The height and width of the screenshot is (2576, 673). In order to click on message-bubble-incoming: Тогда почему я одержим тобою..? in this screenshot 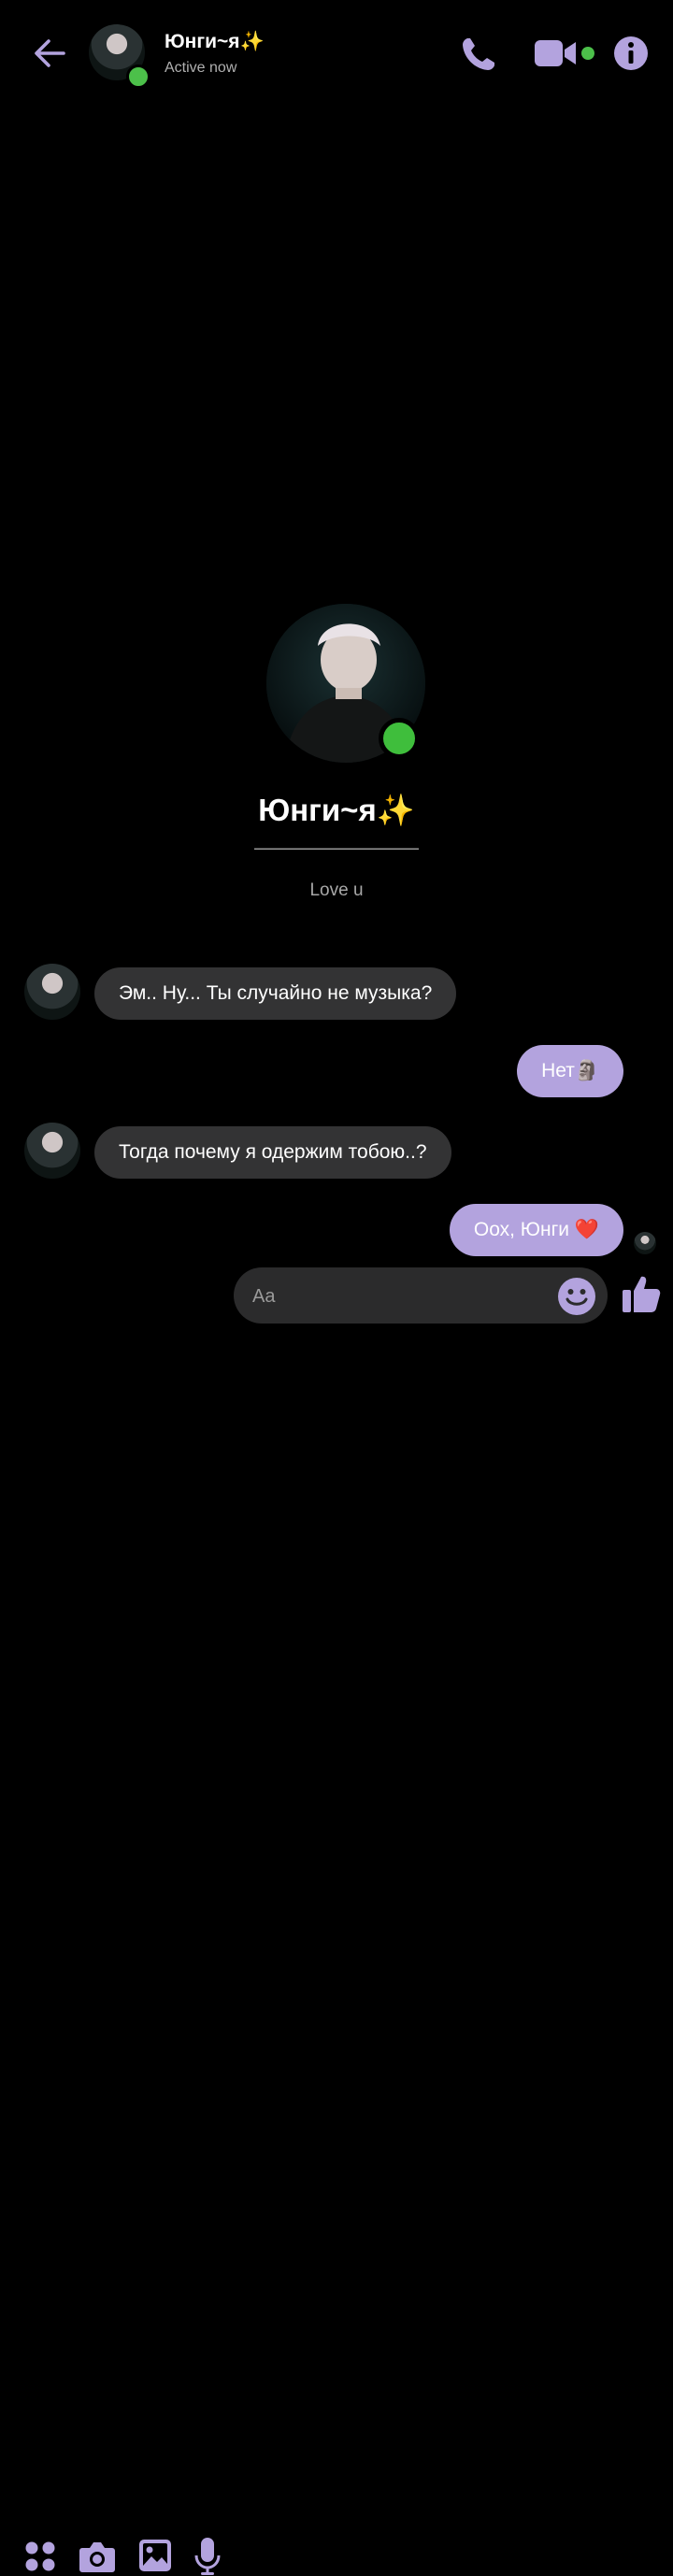, I will do `click(272, 1152)`.